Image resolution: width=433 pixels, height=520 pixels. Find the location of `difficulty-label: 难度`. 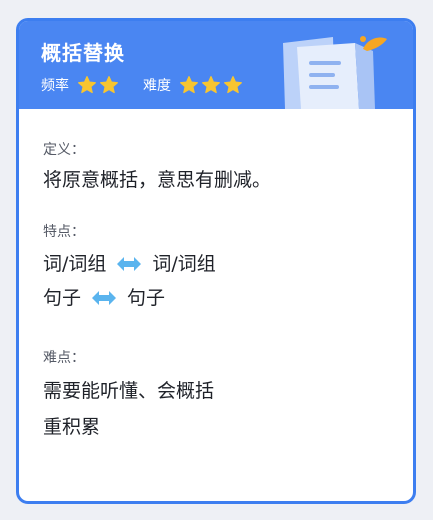

difficulty-label: 难度 is located at coordinates (157, 86).